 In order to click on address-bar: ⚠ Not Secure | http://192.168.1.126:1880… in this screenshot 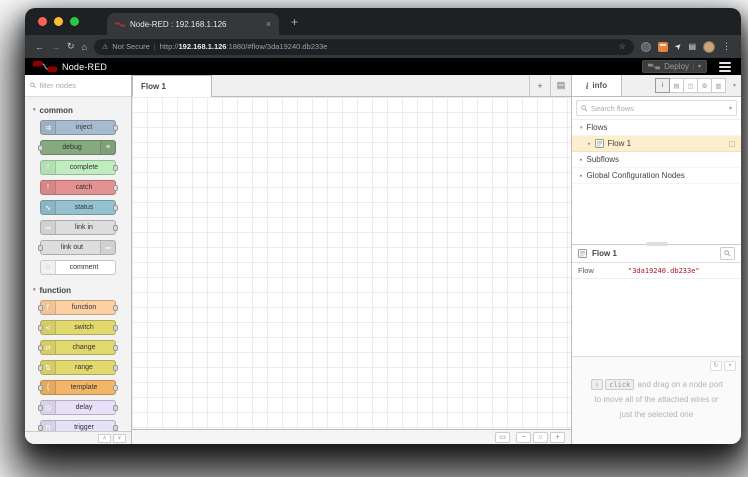, I will do `click(363, 46)`.